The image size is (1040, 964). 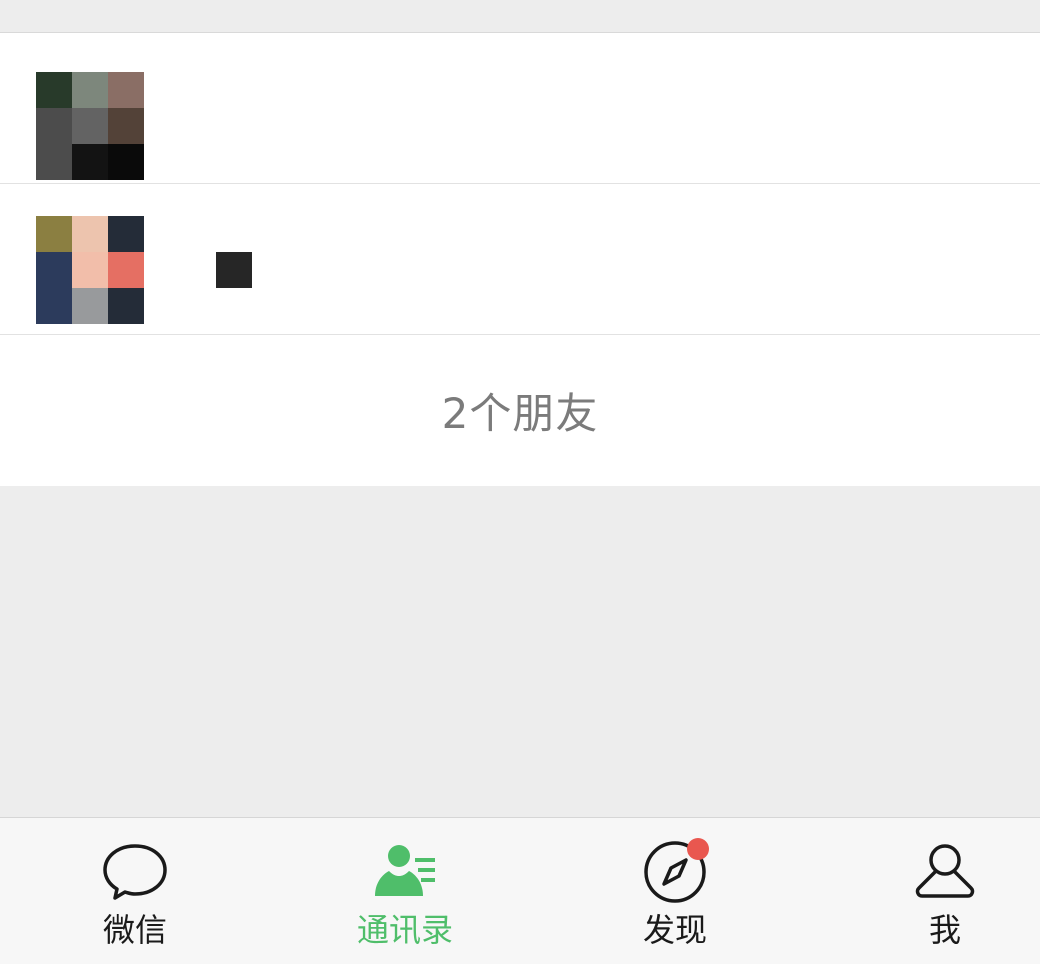 I want to click on top-strip, so click(x=520, y=16).